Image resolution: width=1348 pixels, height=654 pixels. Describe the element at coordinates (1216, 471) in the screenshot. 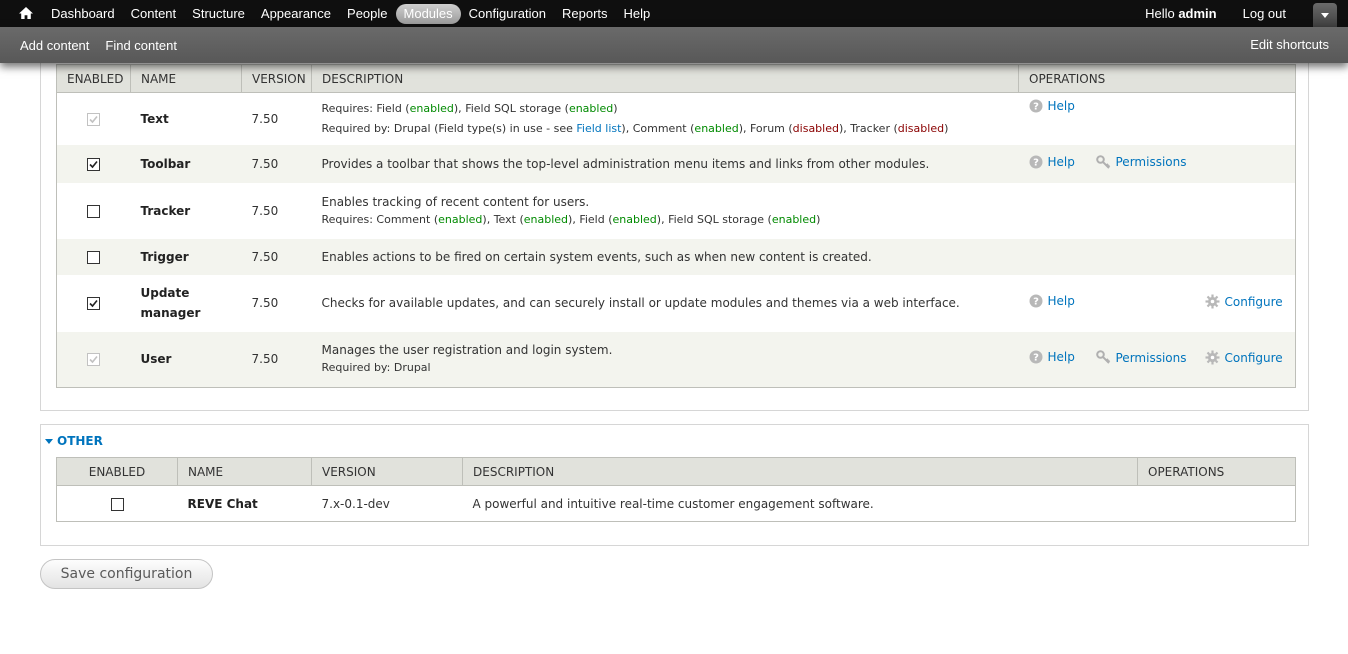

I see `header-operations: OPERATIONS` at that location.